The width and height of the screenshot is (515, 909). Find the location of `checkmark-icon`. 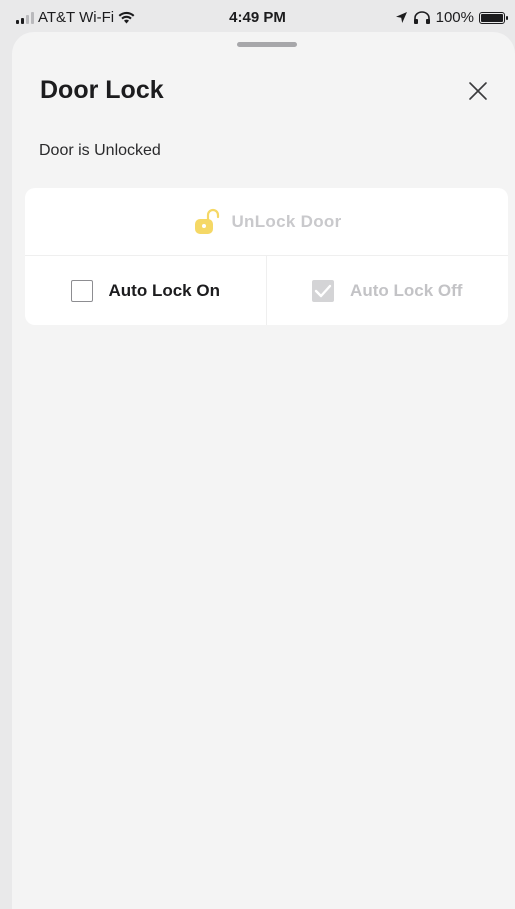

checkmark-icon is located at coordinates (323, 290).